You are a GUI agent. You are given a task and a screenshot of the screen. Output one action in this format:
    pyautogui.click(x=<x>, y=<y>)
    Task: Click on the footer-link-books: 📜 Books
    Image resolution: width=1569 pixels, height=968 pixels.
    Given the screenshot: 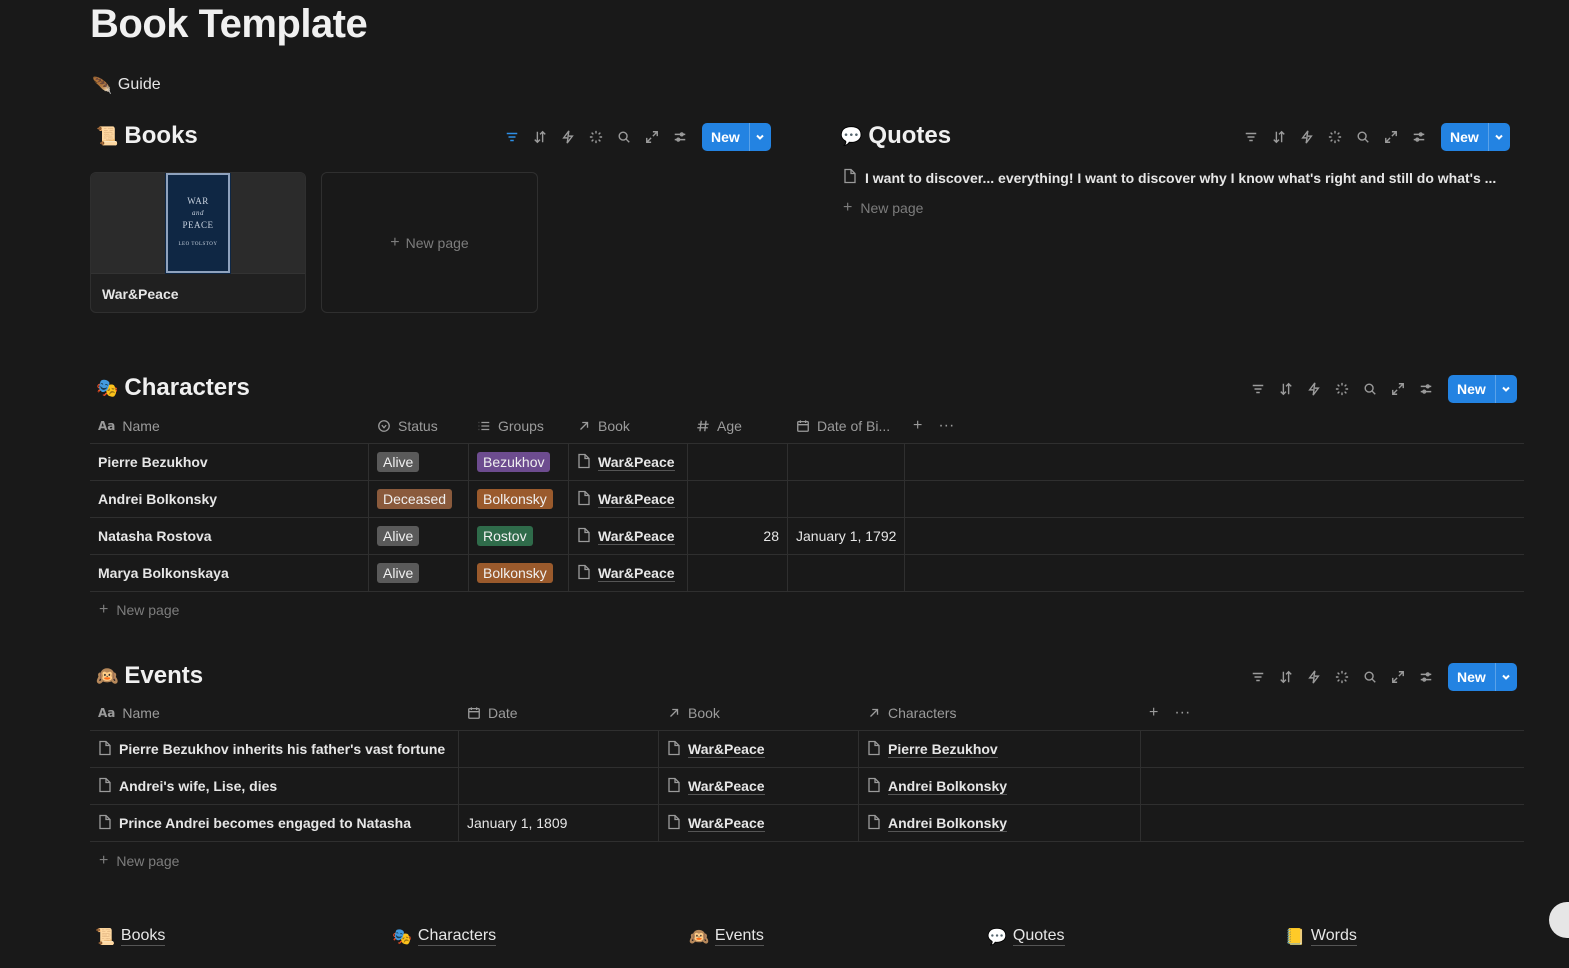 What is the action you would take?
    pyautogui.click(x=130, y=936)
    